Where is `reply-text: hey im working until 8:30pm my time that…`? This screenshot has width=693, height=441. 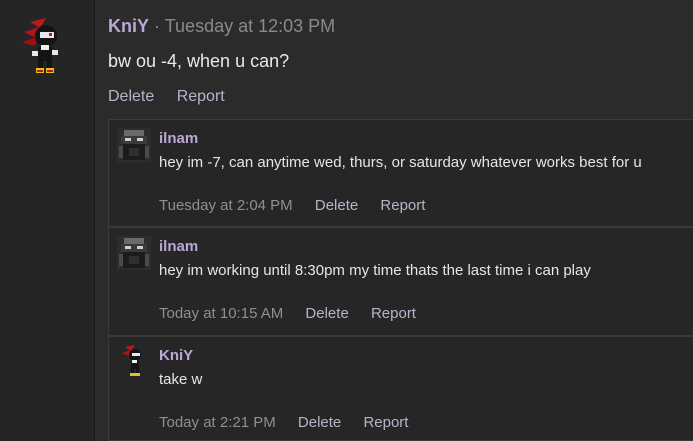
reply-text: hey im working until 8:30pm my time that… is located at coordinates (375, 270).